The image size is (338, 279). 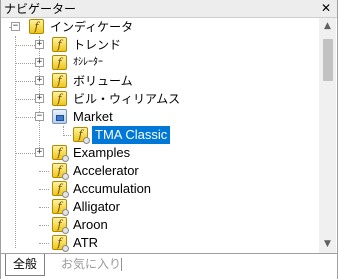 What do you see at coordinates (93, 116) in the screenshot?
I see `tree-item-label: Market` at bounding box center [93, 116].